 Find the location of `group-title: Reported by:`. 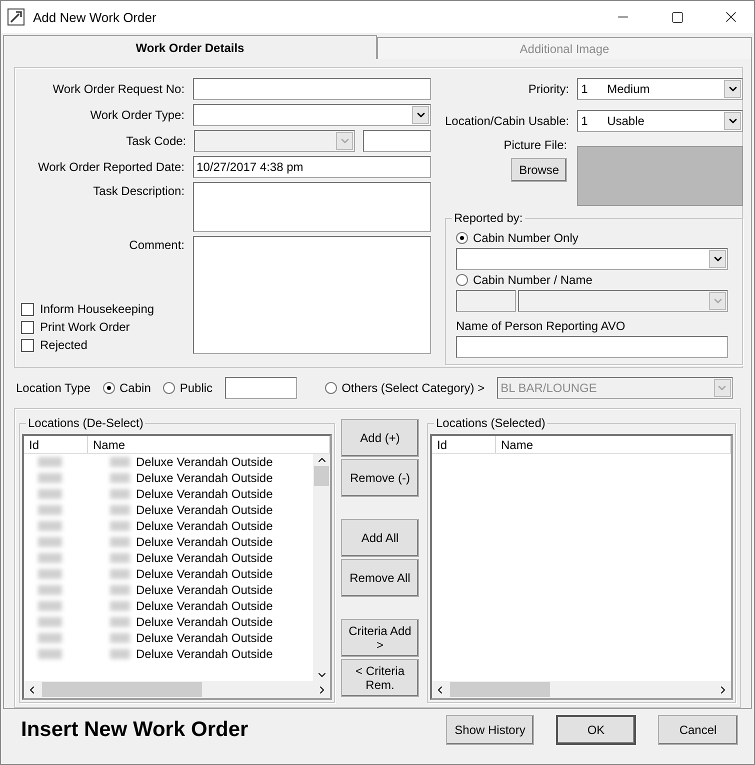

group-title: Reported by: is located at coordinates (488, 218).